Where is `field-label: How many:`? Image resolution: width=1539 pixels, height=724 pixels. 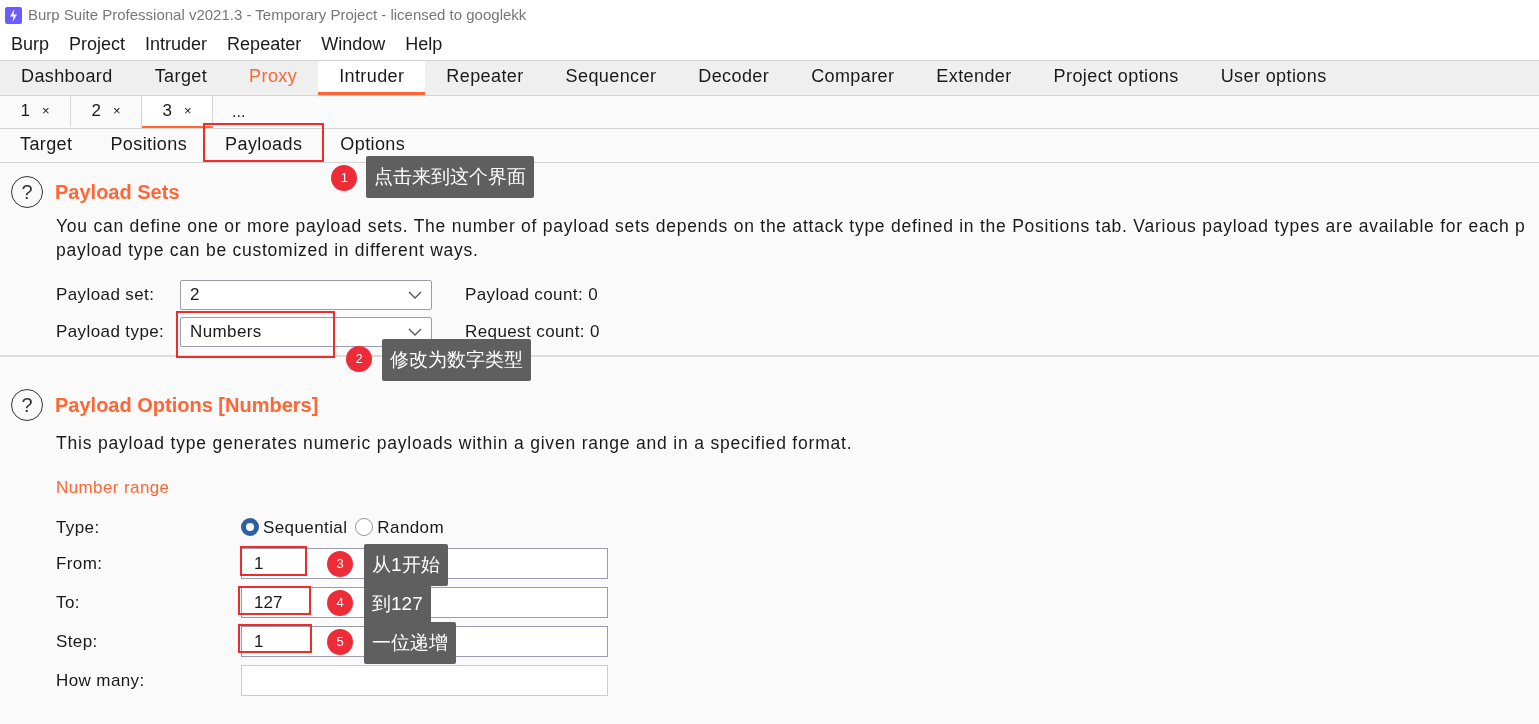 field-label: How many: is located at coordinates (101, 680).